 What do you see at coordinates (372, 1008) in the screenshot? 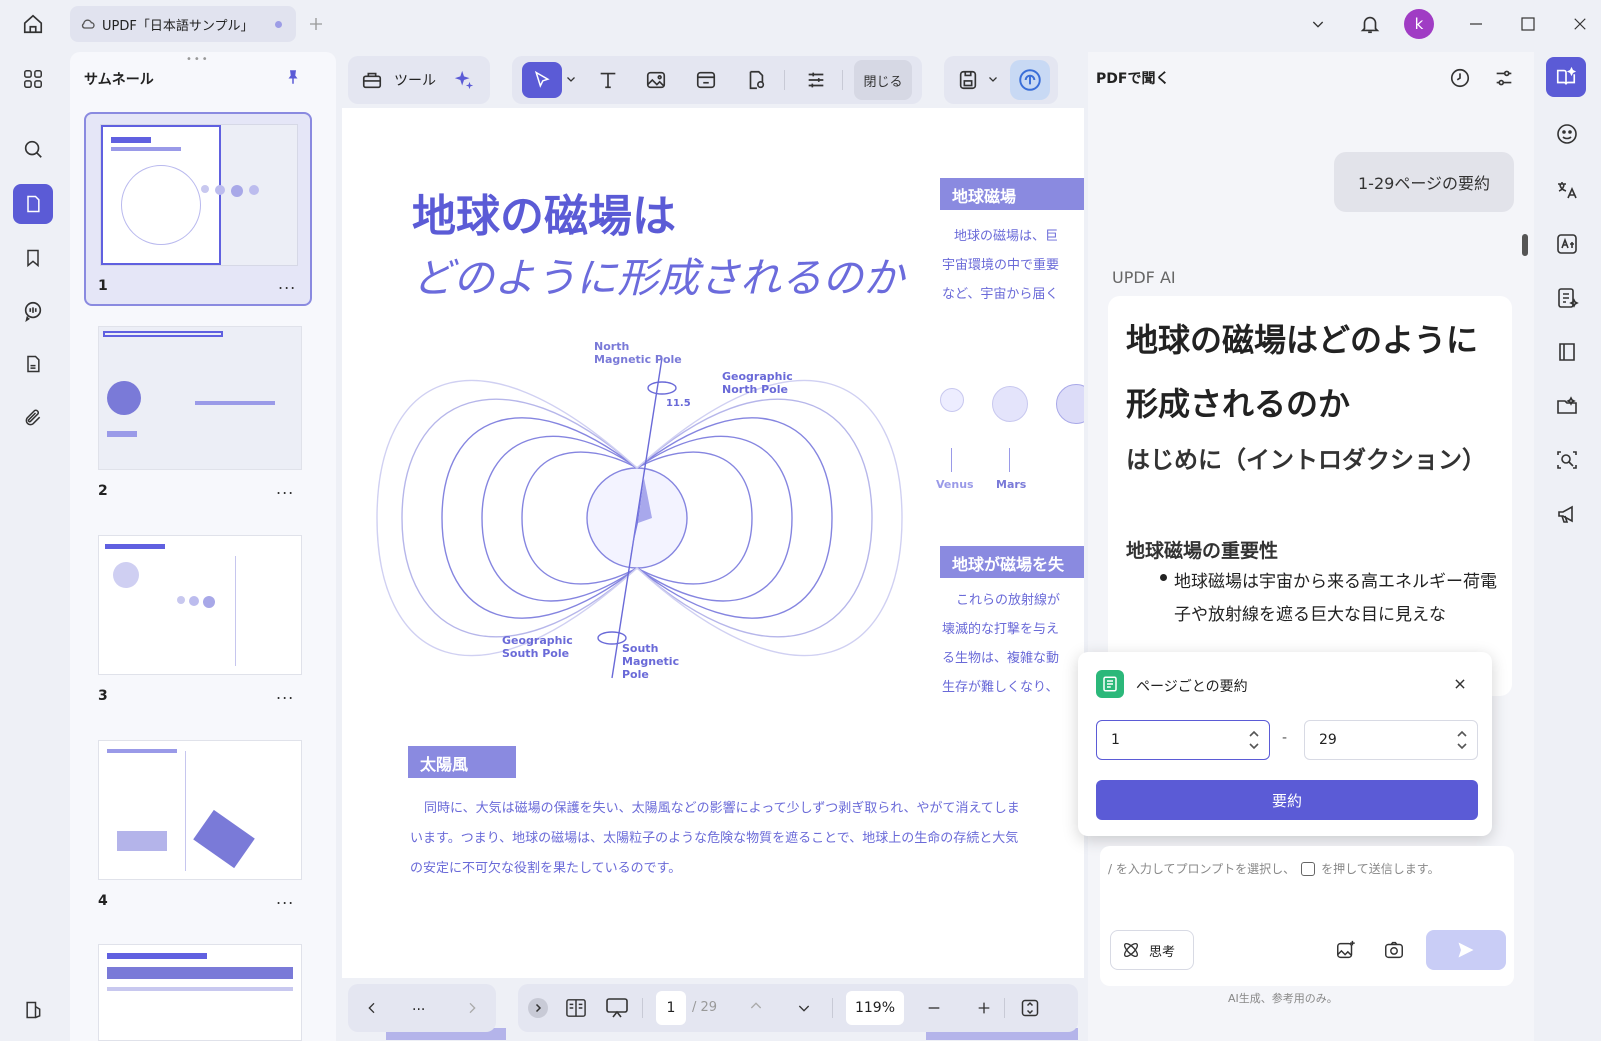
I see `chevron-left-icon` at bounding box center [372, 1008].